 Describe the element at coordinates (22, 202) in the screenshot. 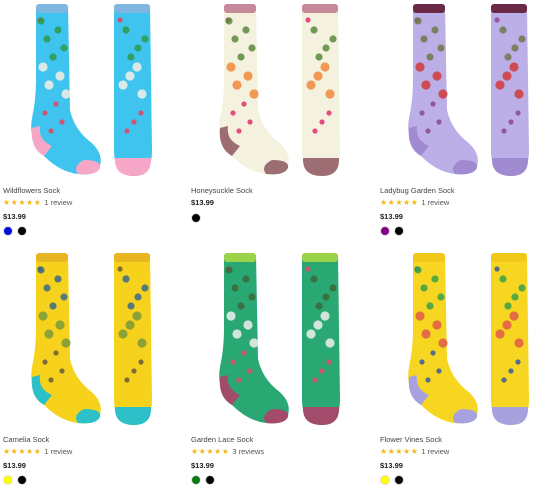

I see `star-rating-icon: ★★★★★` at that location.